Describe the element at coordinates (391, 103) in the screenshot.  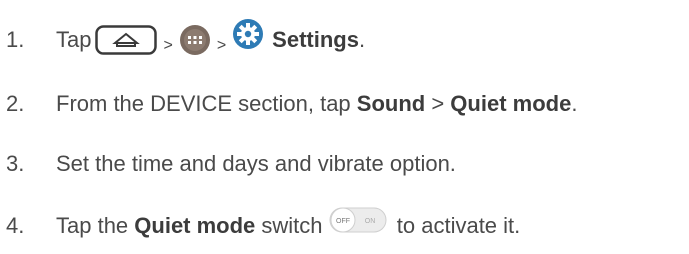
I see `sound-label: Sound` at that location.